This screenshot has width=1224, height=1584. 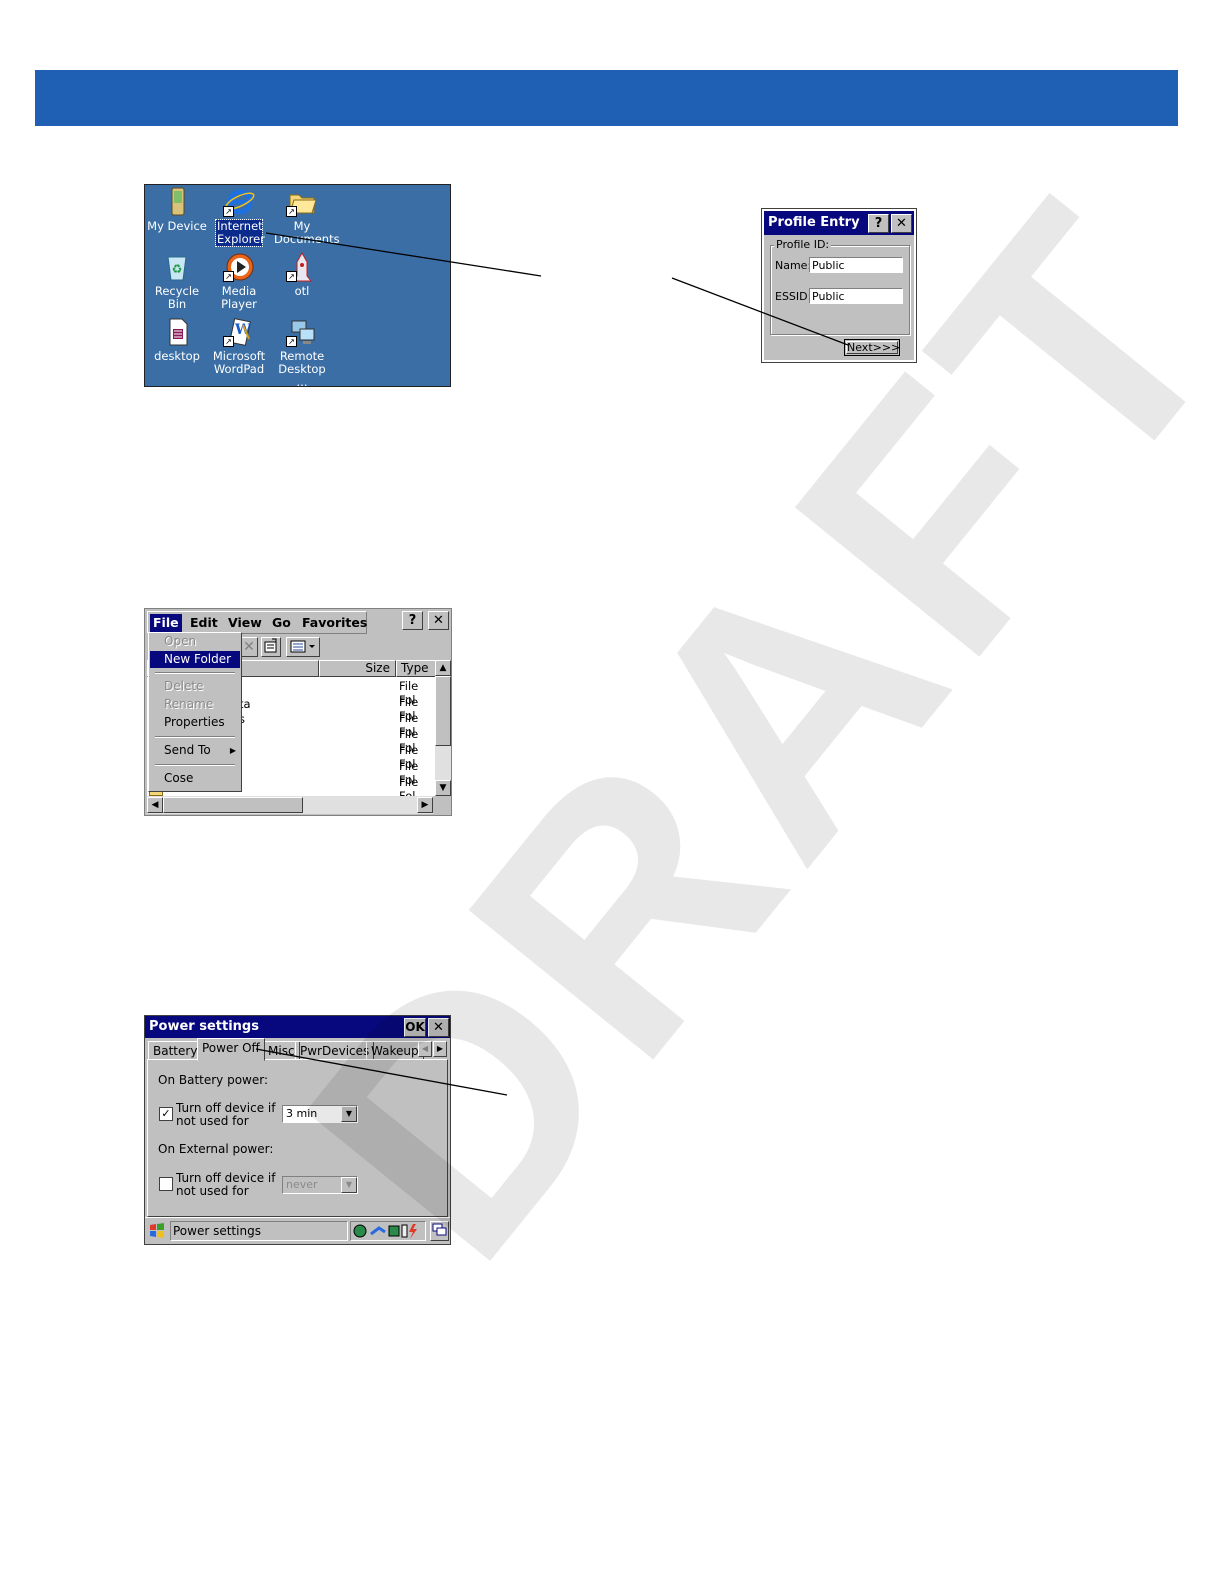 What do you see at coordinates (839, 223) in the screenshot?
I see `profile-title-bar: Profile Entry ? ✕` at bounding box center [839, 223].